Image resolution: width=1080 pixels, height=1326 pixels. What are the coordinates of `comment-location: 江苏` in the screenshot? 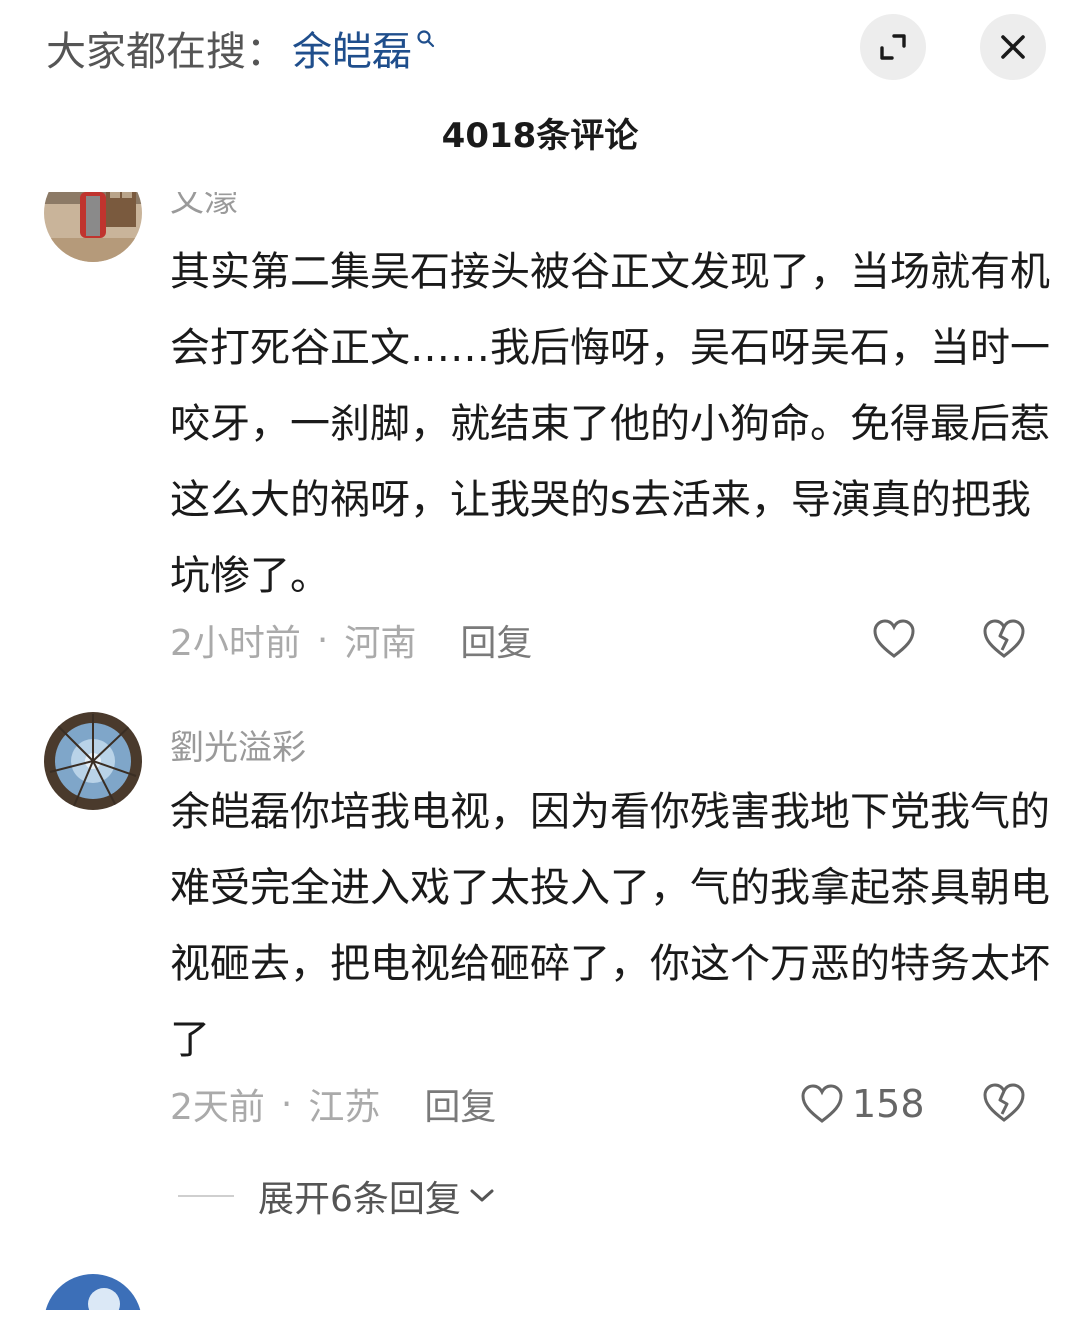 It's located at (344, 1107).